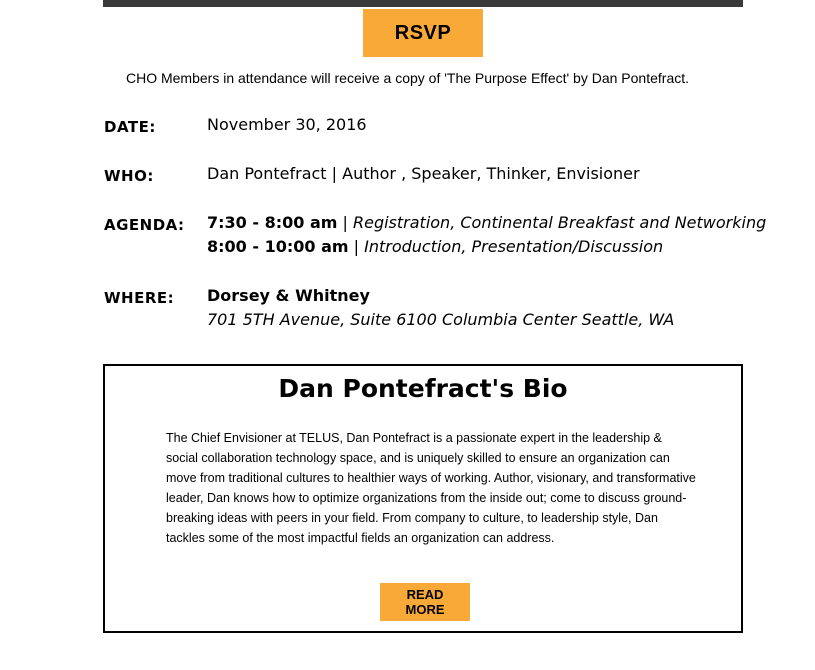 The height and width of the screenshot is (670, 815). What do you see at coordinates (139, 298) in the screenshot?
I see `where-label: WHERE:` at bounding box center [139, 298].